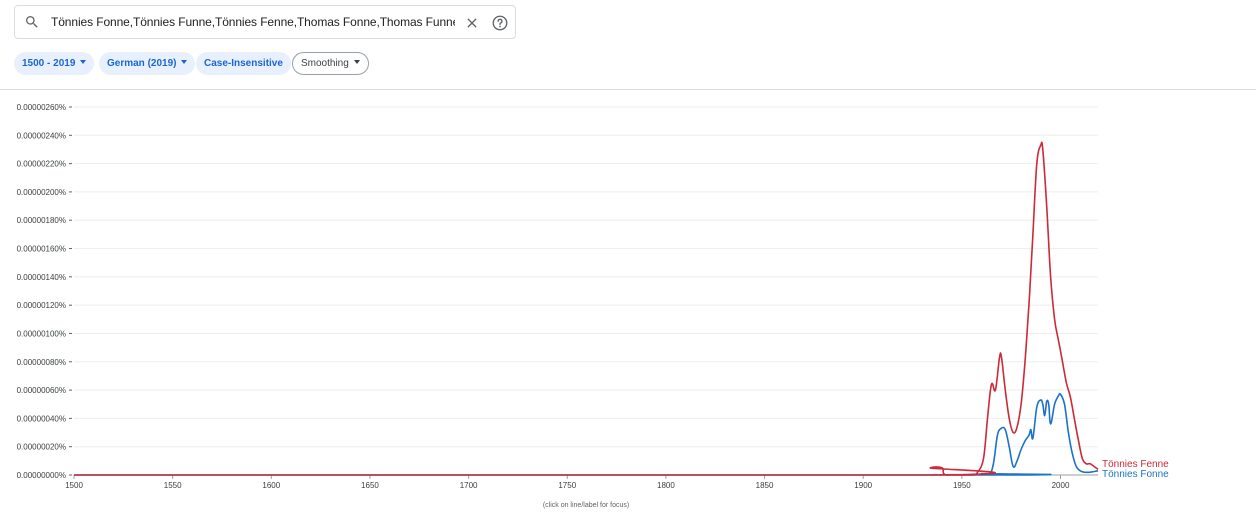 Image resolution: width=1256 pixels, height=513 pixels. Describe the element at coordinates (666, 485) in the screenshot. I see `x-tick-label: 1800` at that location.